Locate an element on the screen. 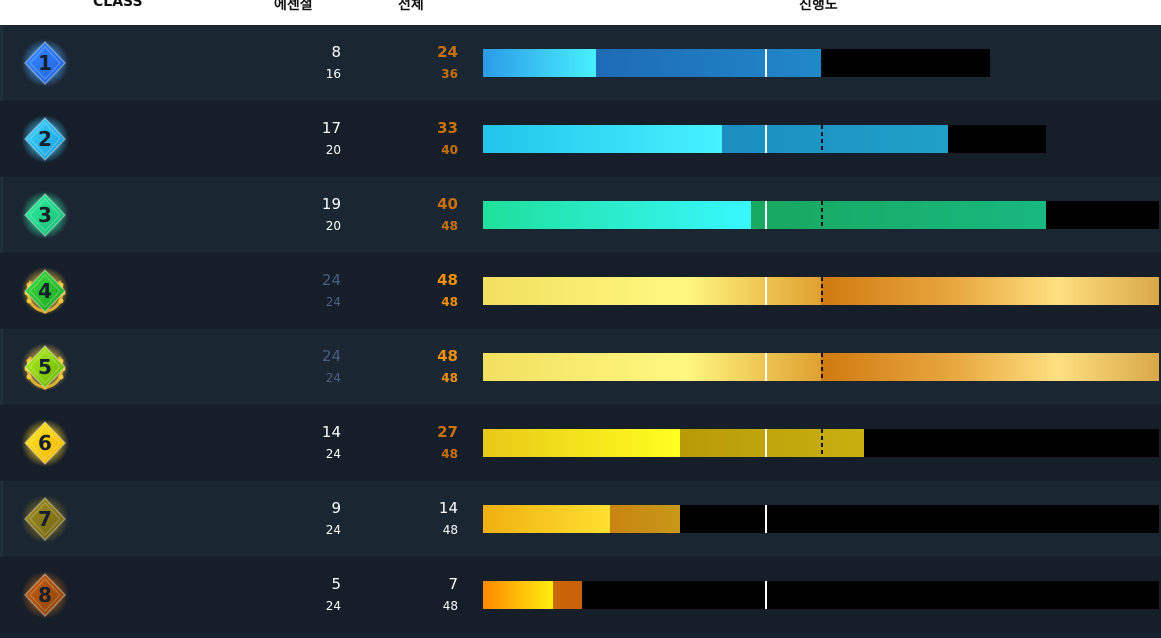 The image size is (1161, 638). class-number: 4 is located at coordinates (45, 291).